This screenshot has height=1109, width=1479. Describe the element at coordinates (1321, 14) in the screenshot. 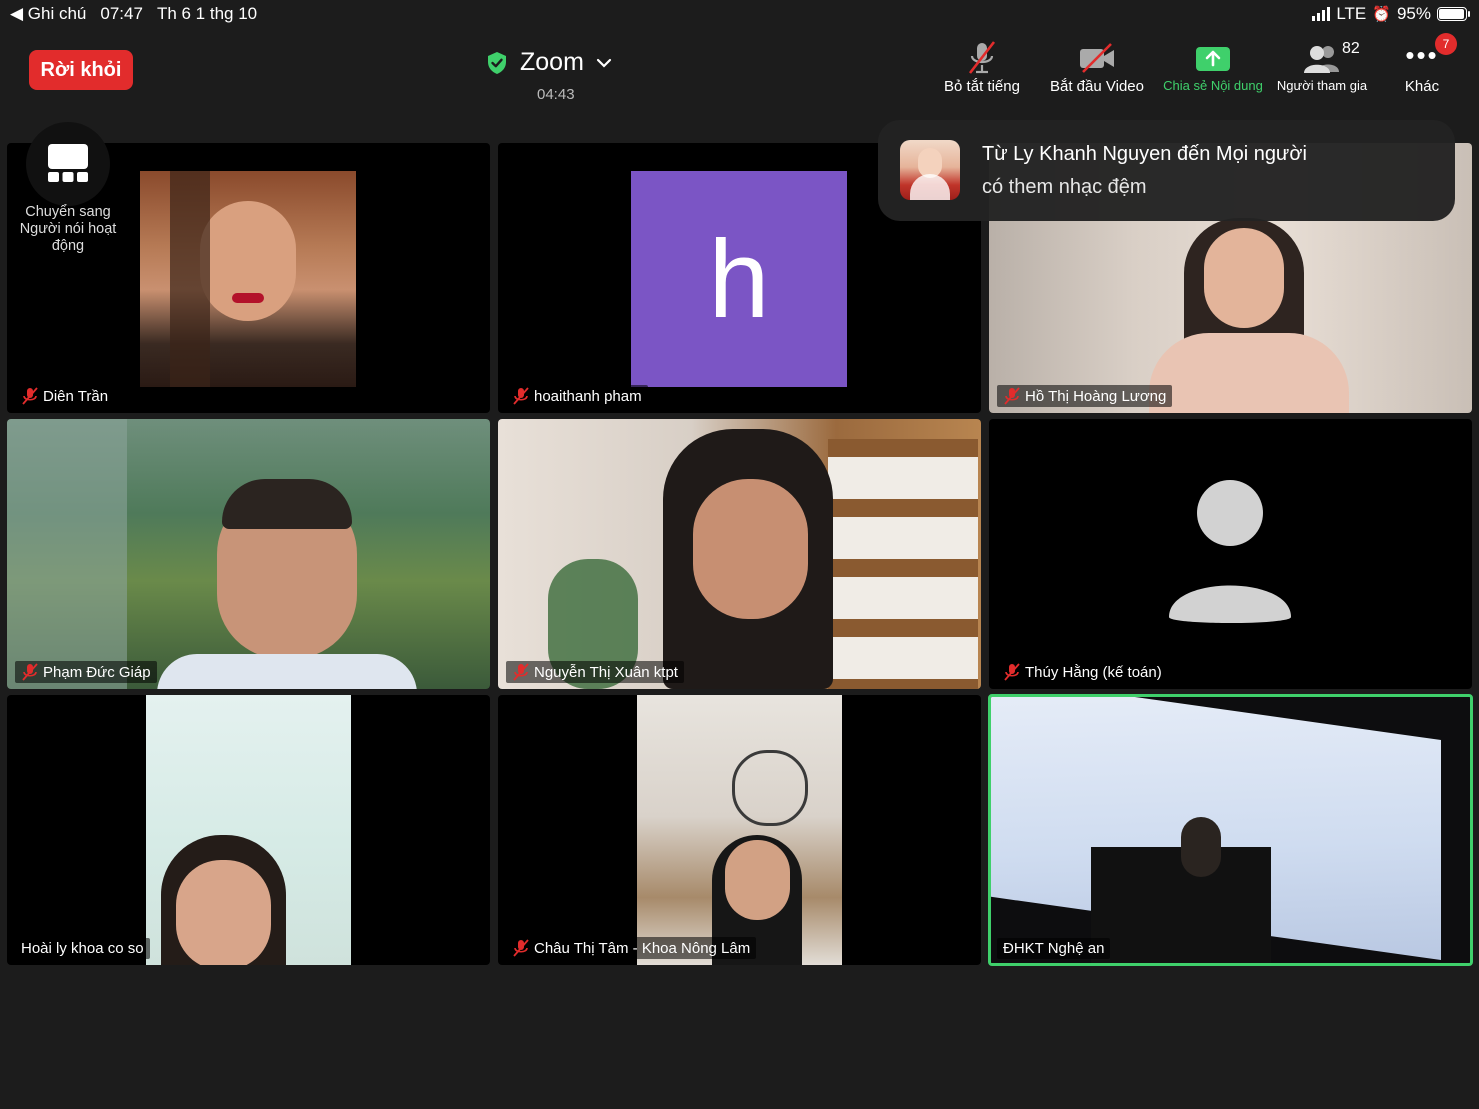

I see `signal-icon` at that location.